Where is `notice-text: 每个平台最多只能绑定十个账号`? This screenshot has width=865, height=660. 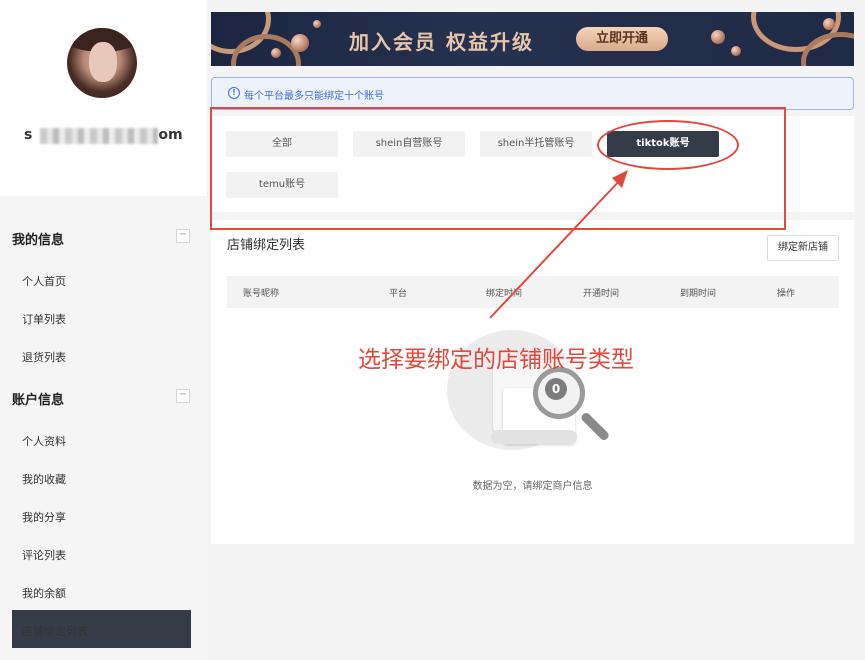 notice-text: 每个平台最多只能绑定十个账号 is located at coordinates (314, 96).